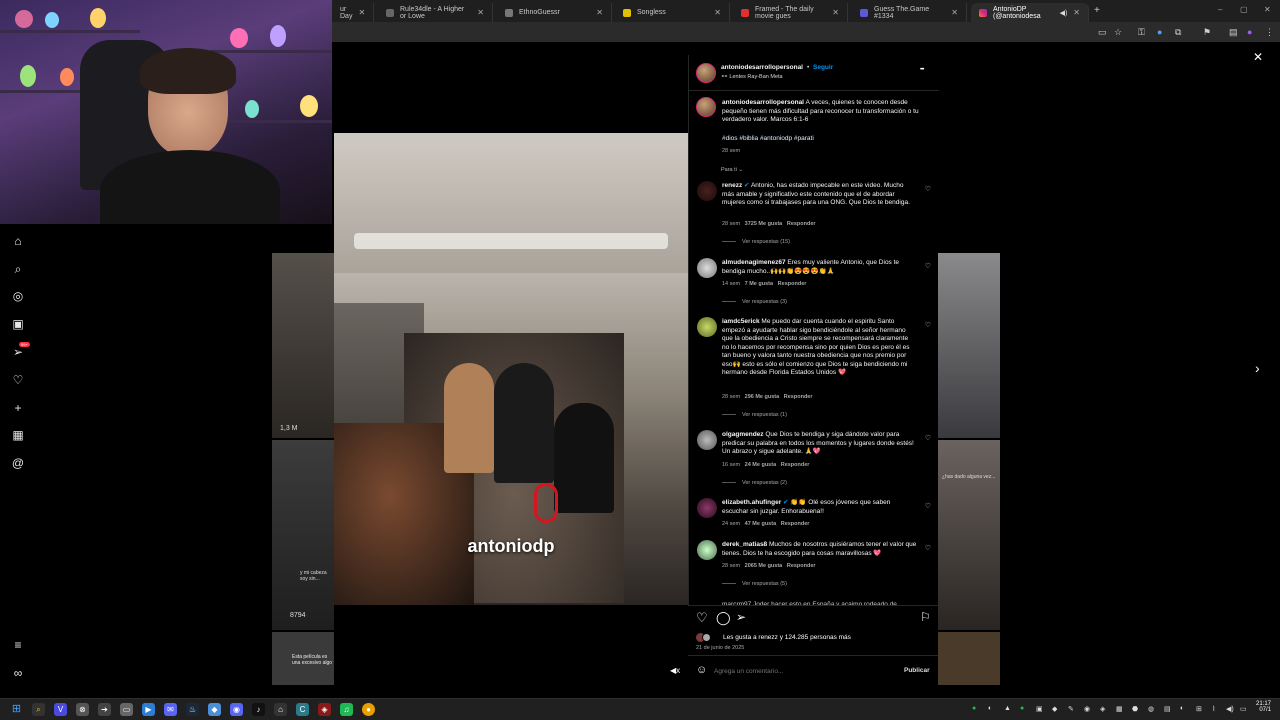 The width and height of the screenshot is (1280, 720). What do you see at coordinates (303, 535) in the screenshot?
I see `grid-thumbnail: y mi cabeza soy sin... 8794` at bounding box center [303, 535].